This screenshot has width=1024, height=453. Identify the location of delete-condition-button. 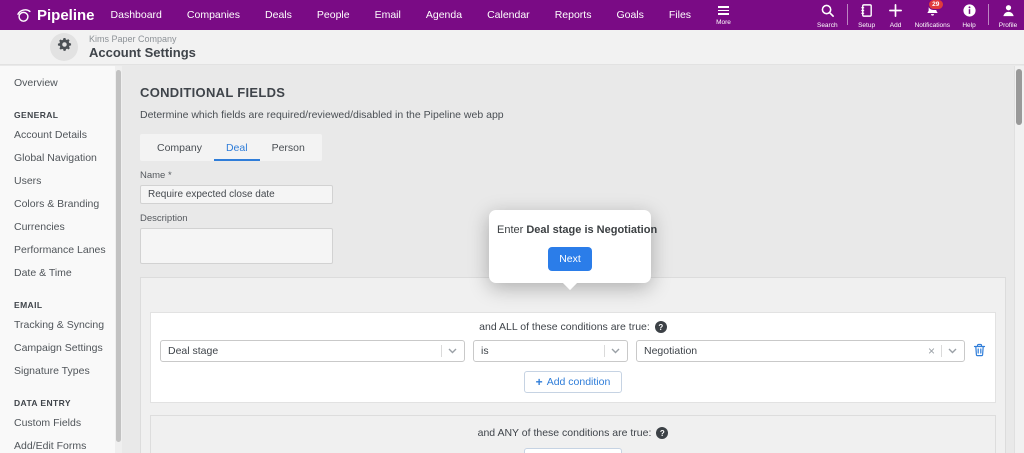
(979, 351).